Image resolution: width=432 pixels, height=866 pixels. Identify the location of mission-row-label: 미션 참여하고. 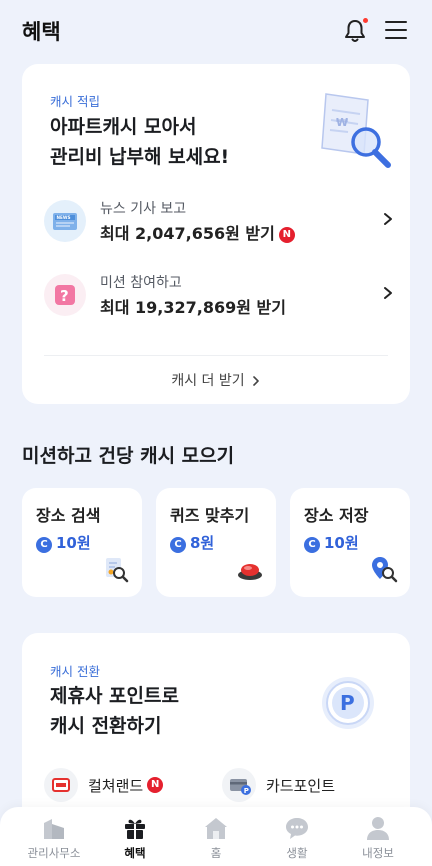
(141, 283).